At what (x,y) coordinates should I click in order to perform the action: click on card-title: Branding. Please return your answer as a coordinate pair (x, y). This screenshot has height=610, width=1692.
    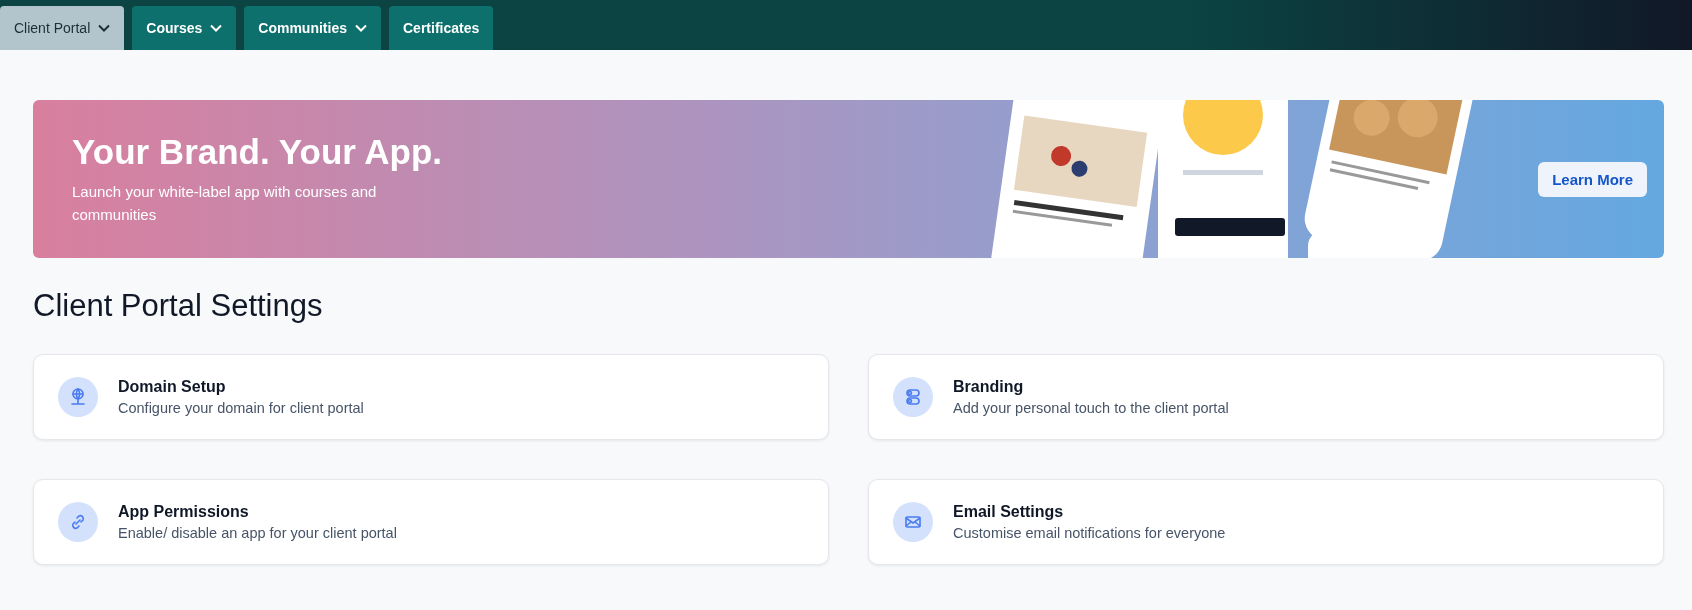
    Looking at the image, I should click on (989, 387).